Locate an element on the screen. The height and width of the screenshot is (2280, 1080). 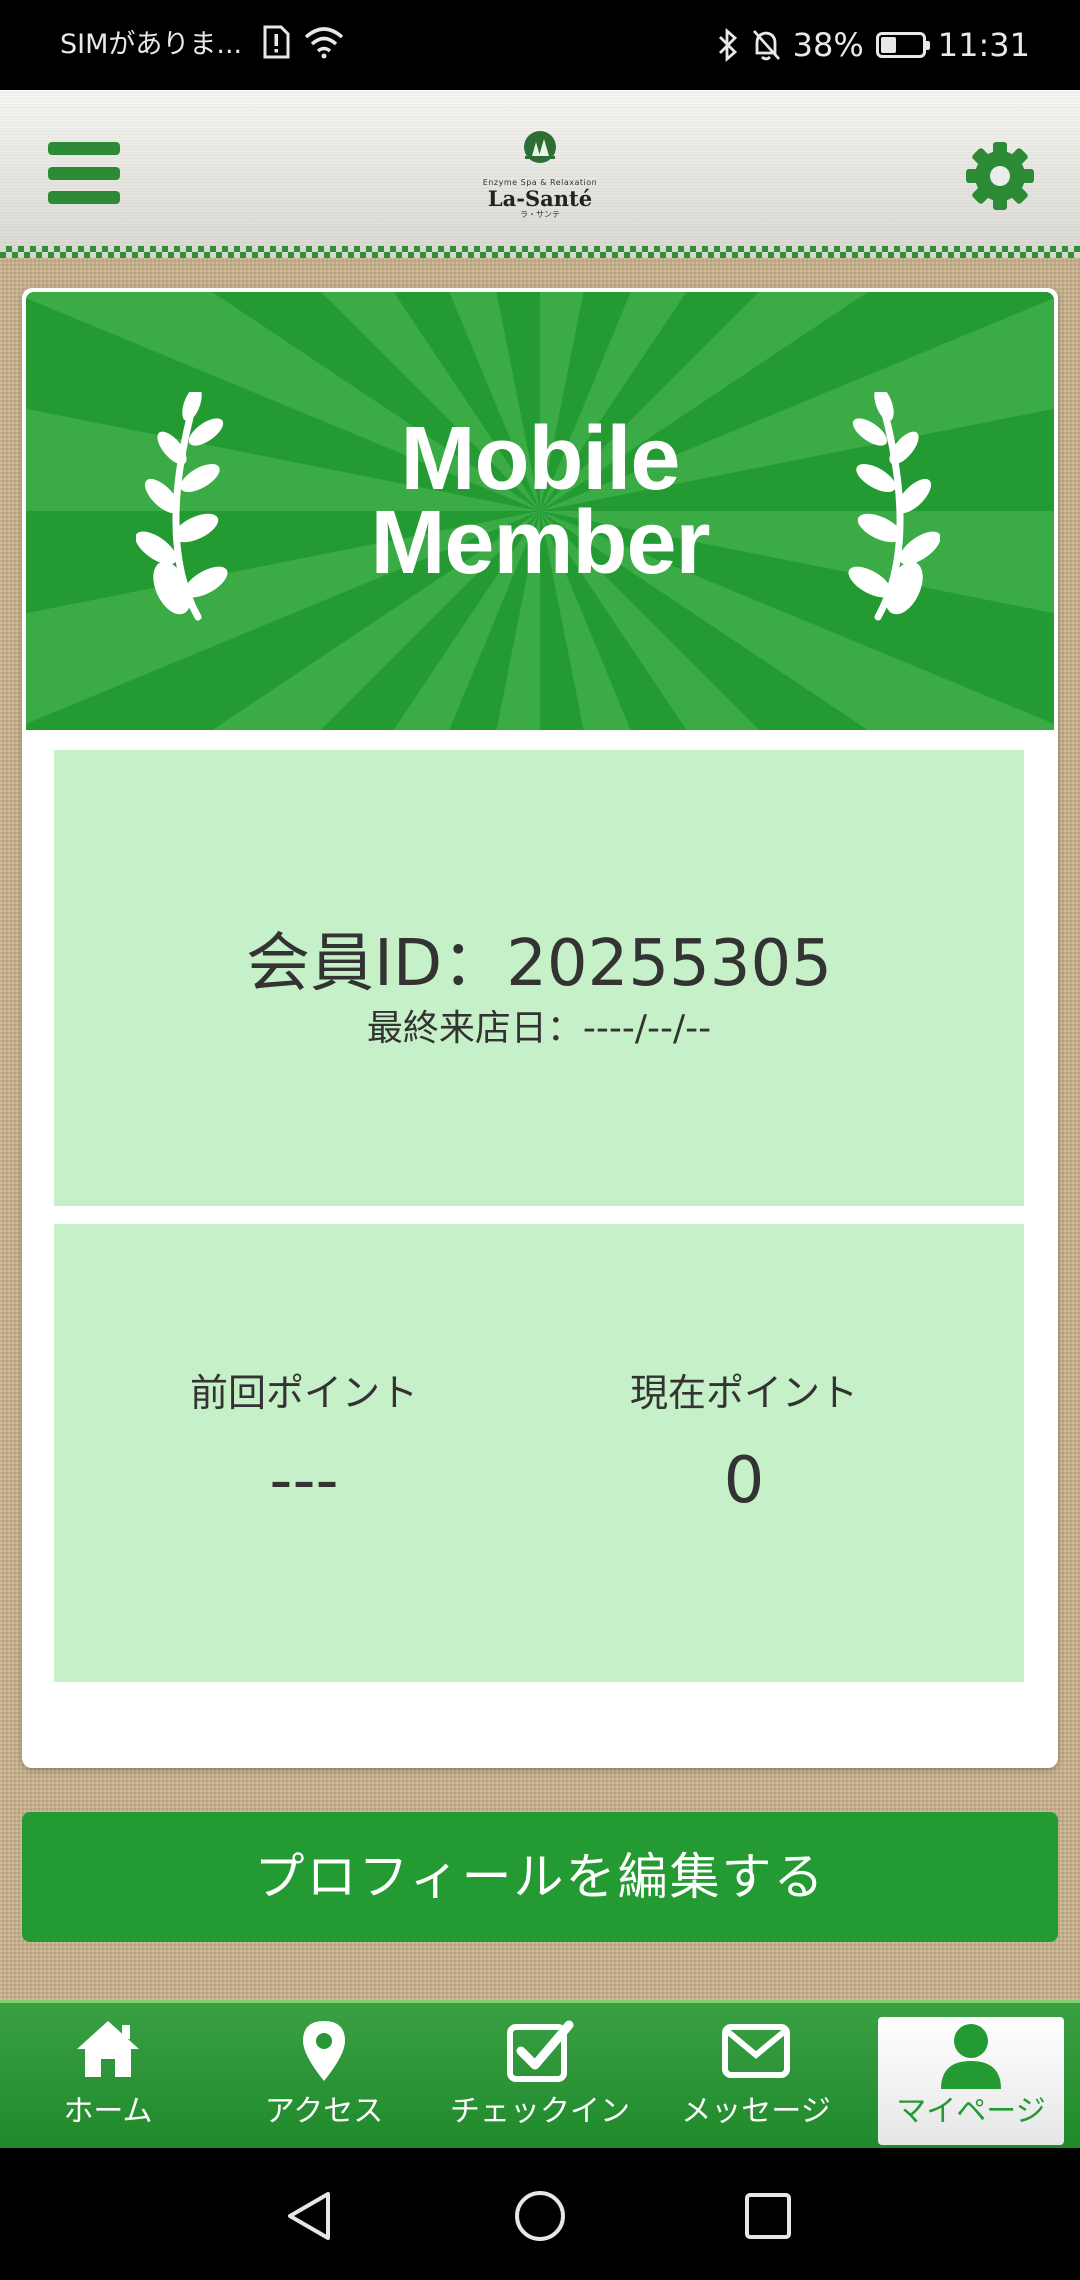
member-id: 会員ID：20255305 is located at coordinates (539, 964).